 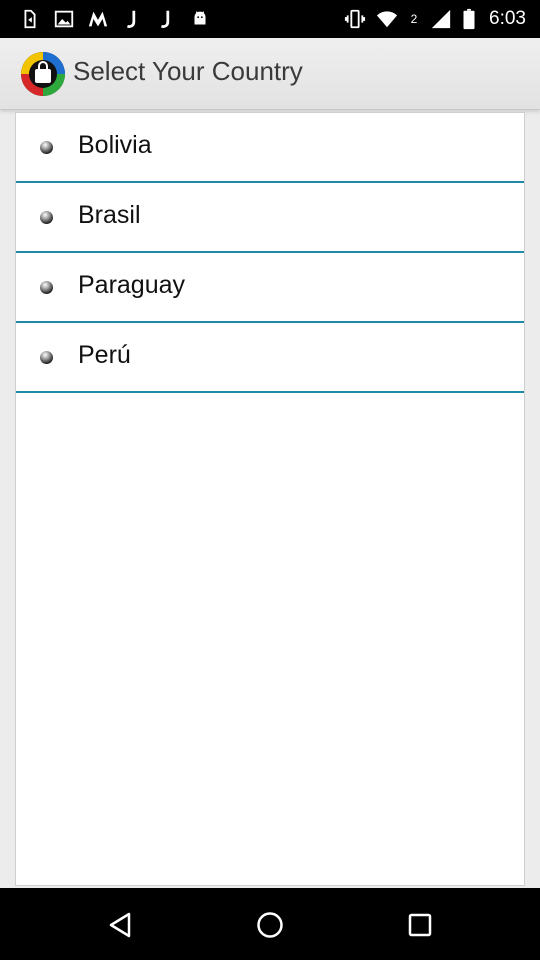 I want to click on navigation-bar, so click(x=270, y=924).